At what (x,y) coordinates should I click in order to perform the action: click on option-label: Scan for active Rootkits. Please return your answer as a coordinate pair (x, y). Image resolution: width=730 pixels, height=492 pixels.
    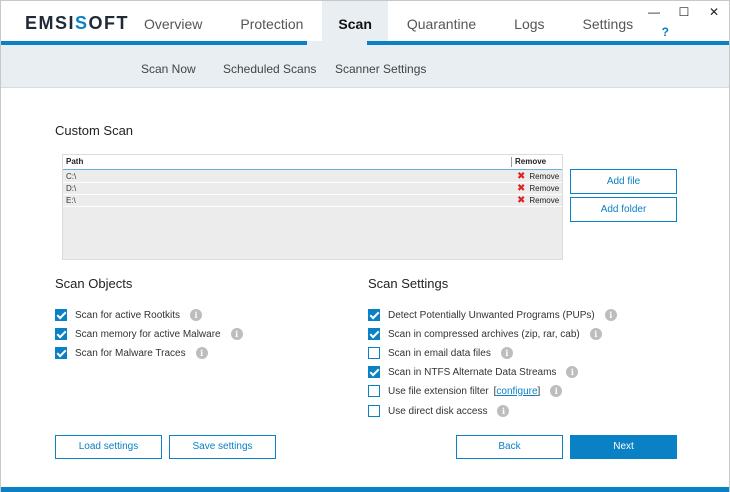
    Looking at the image, I should click on (128, 315).